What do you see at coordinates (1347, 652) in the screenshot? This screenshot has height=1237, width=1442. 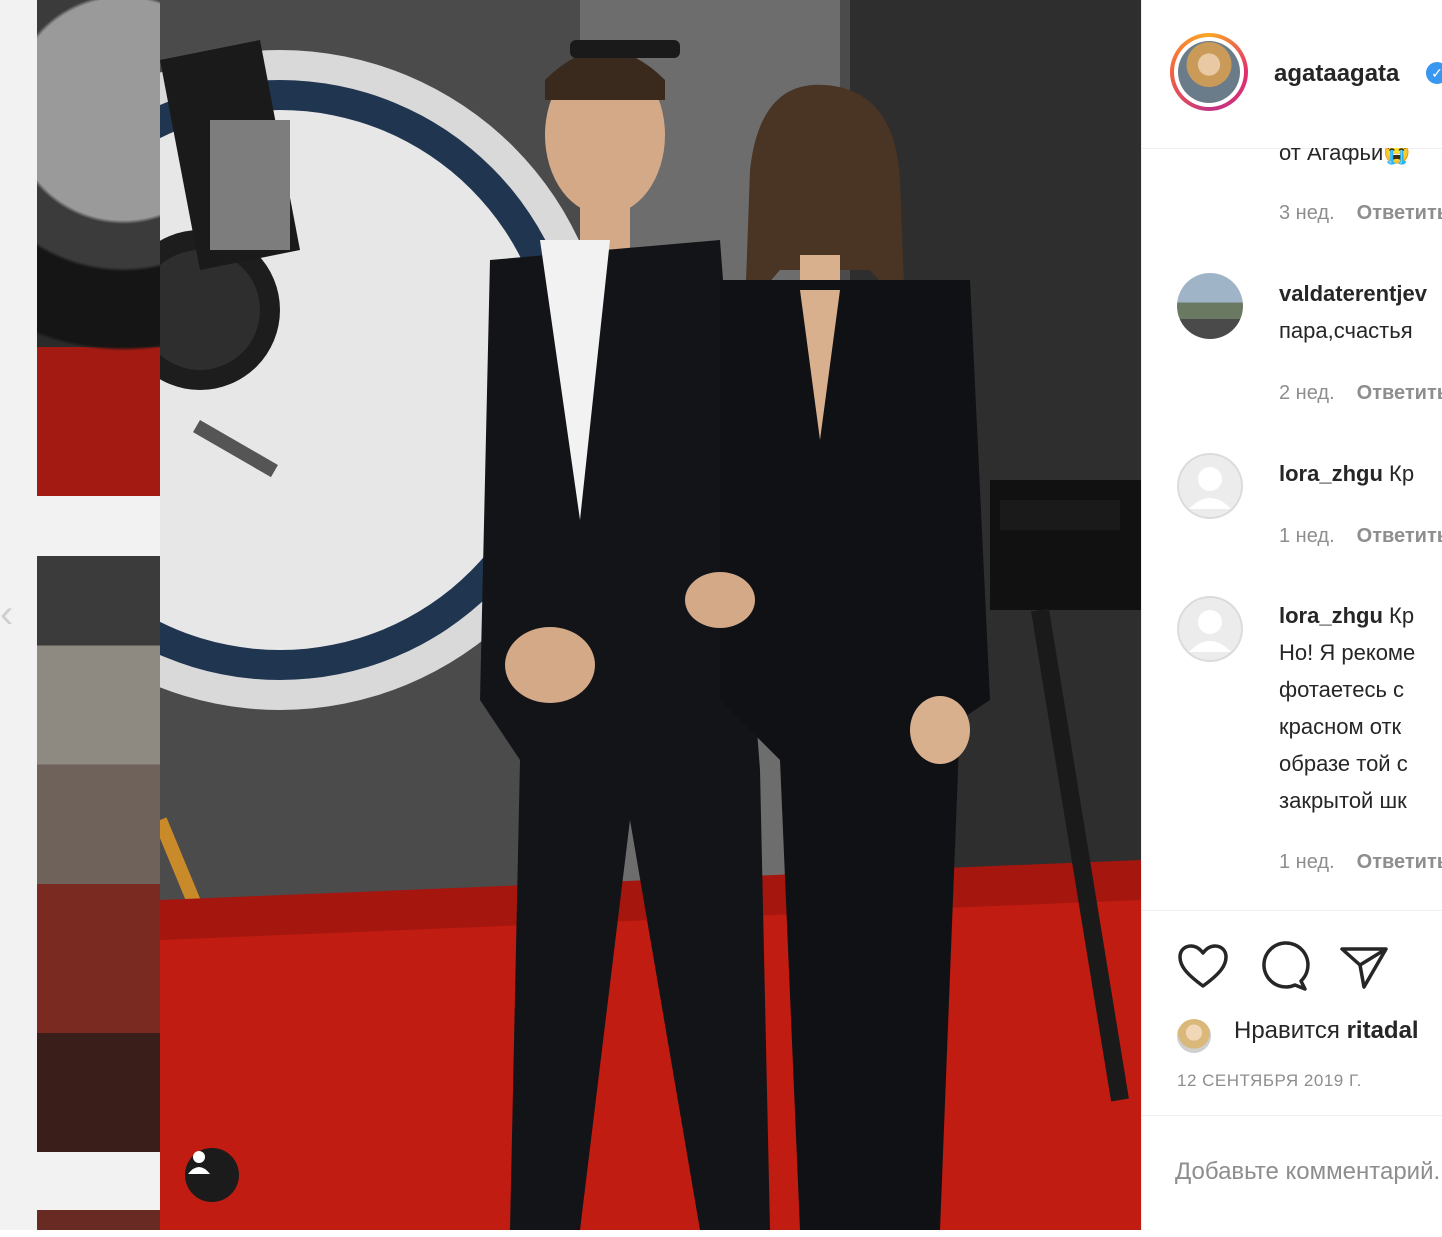 I see `comment-text-line: Но! Я рекоме` at bounding box center [1347, 652].